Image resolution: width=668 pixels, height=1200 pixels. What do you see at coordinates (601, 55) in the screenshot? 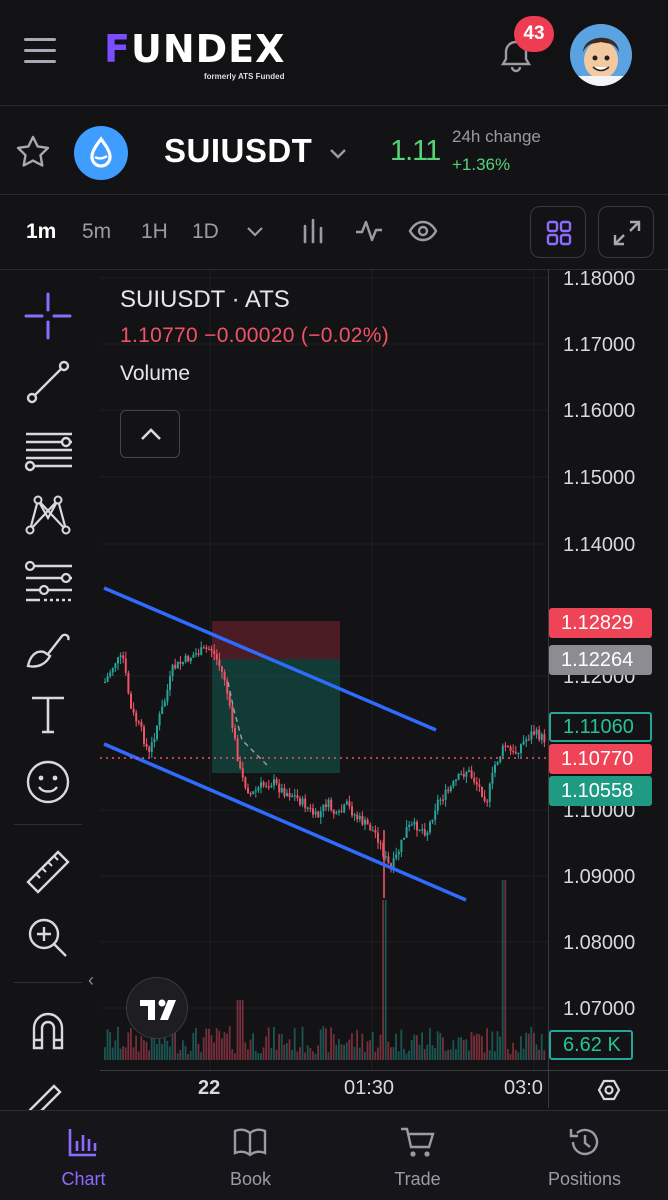
I see `user-avatar` at bounding box center [601, 55].